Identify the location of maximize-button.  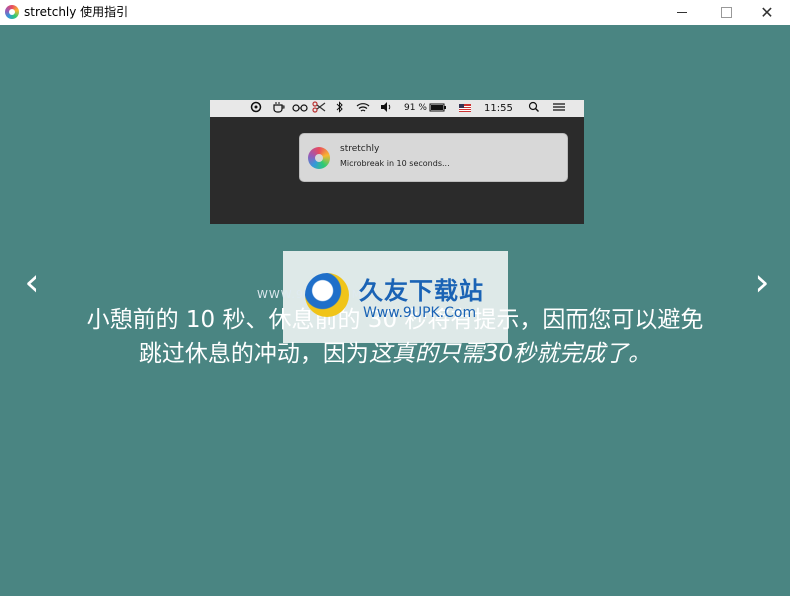
(726, 12).